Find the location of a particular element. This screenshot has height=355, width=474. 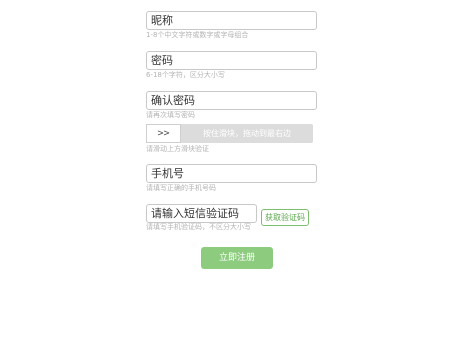

password-input: 密码 is located at coordinates (231, 60).